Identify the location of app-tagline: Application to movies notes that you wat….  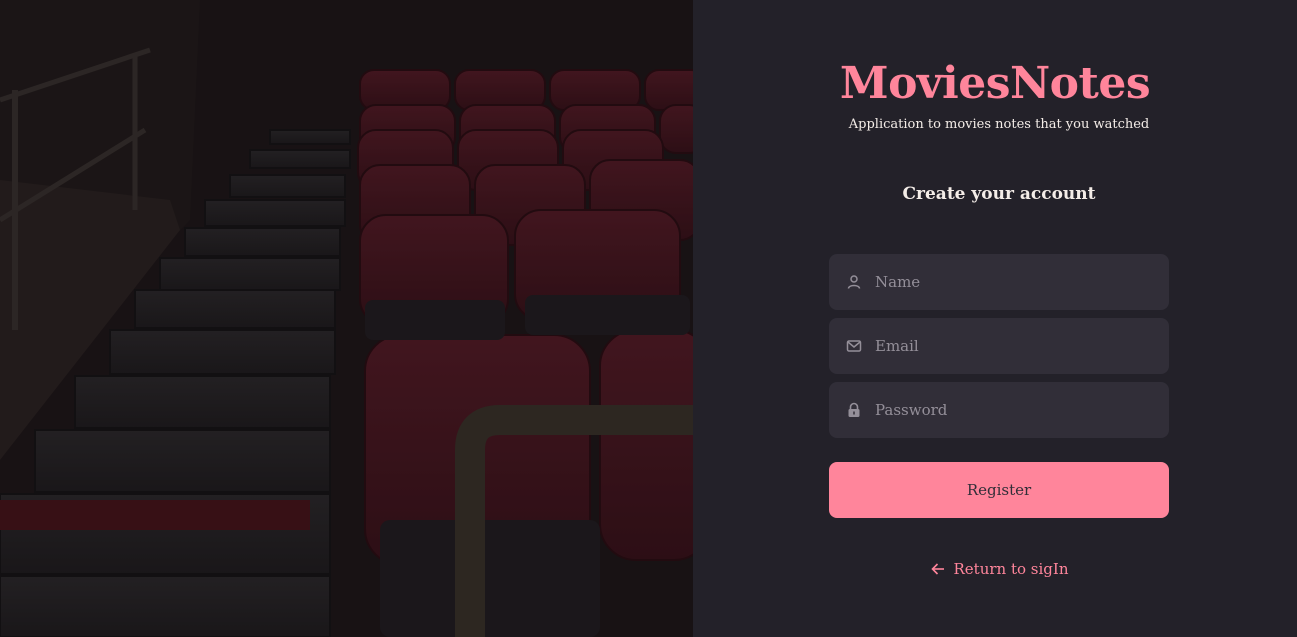
(999, 124).